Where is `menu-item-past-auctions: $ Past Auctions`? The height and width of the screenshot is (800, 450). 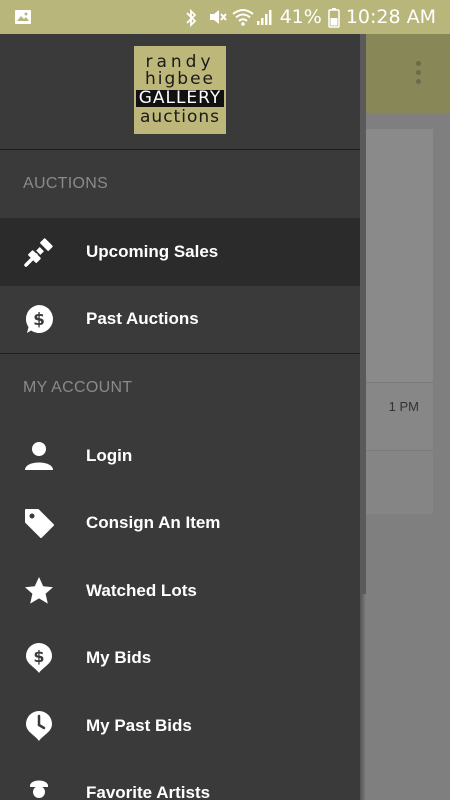 menu-item-past-auctions: $ Past Auctions is located at coordinates (180, 320).